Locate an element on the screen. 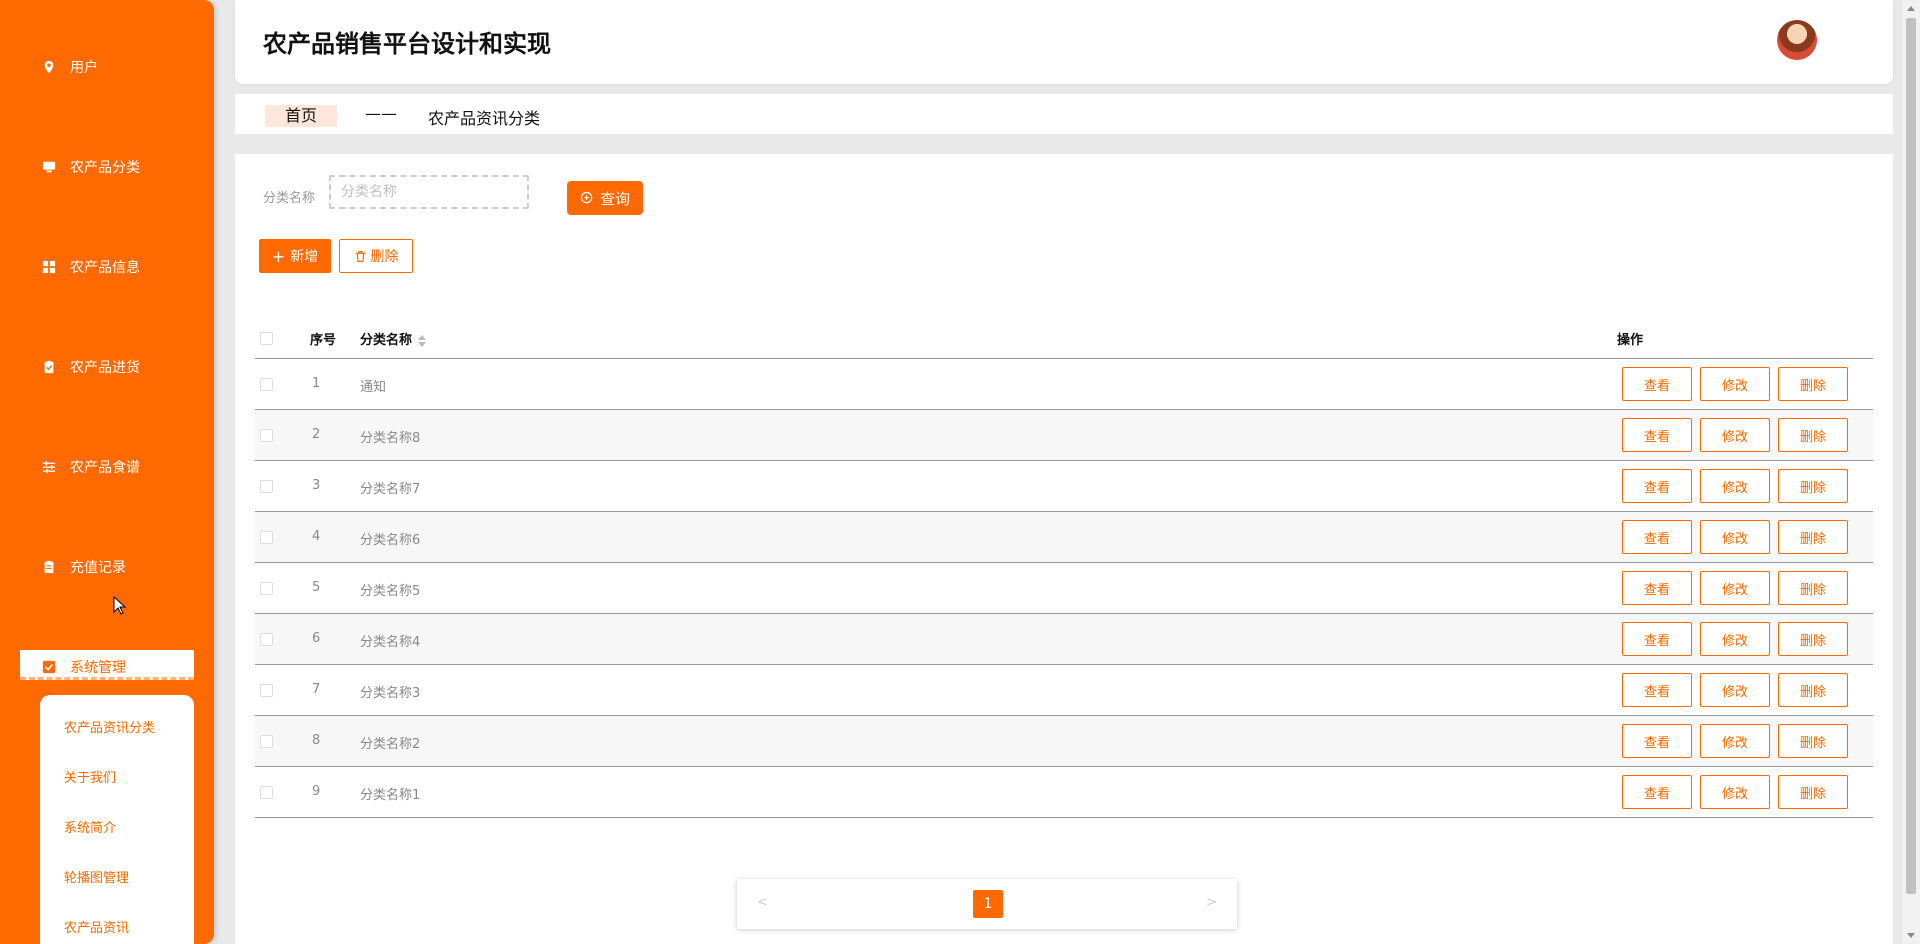 This screenshot has height=944, width=1920. clipboard-icon is located at coordinates (49, 567).